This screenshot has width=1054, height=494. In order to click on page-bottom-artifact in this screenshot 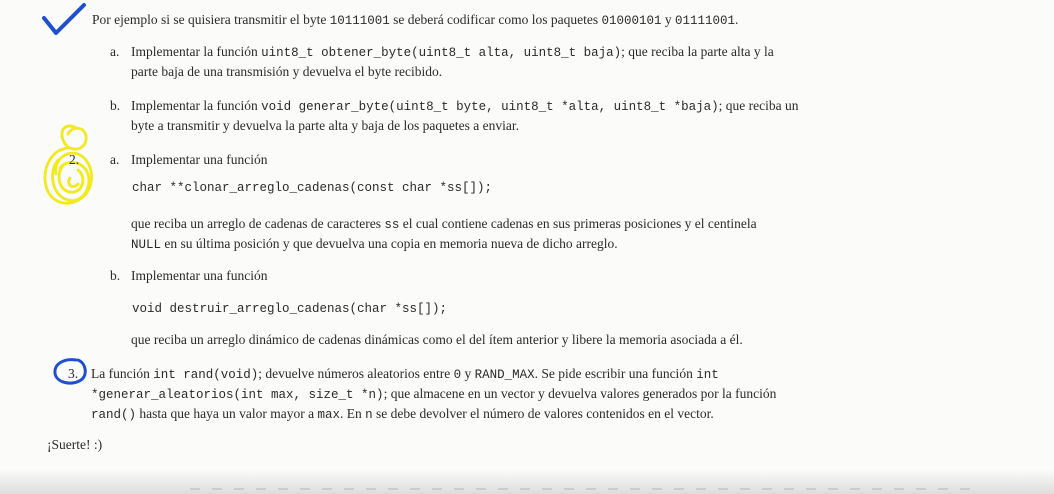, I will do `click(580, 489)`.